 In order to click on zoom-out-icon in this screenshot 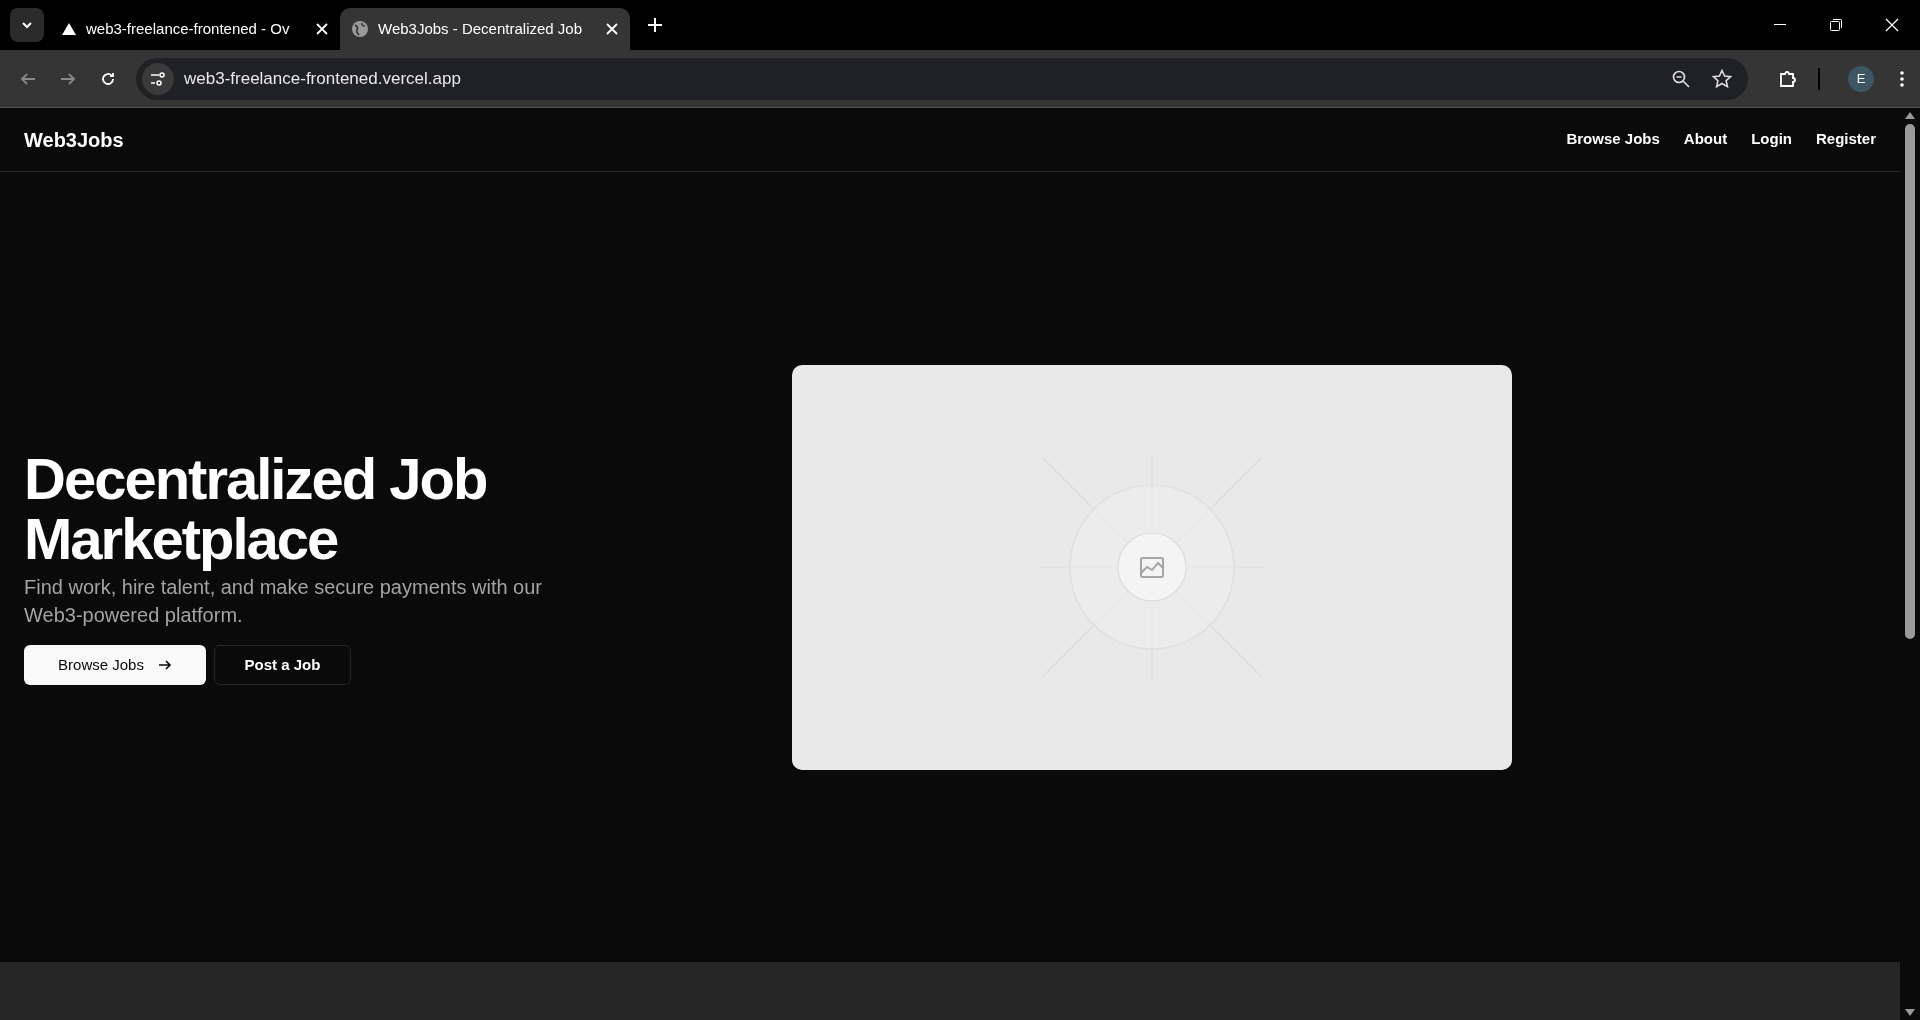, I will do `click(1681, 78)`.